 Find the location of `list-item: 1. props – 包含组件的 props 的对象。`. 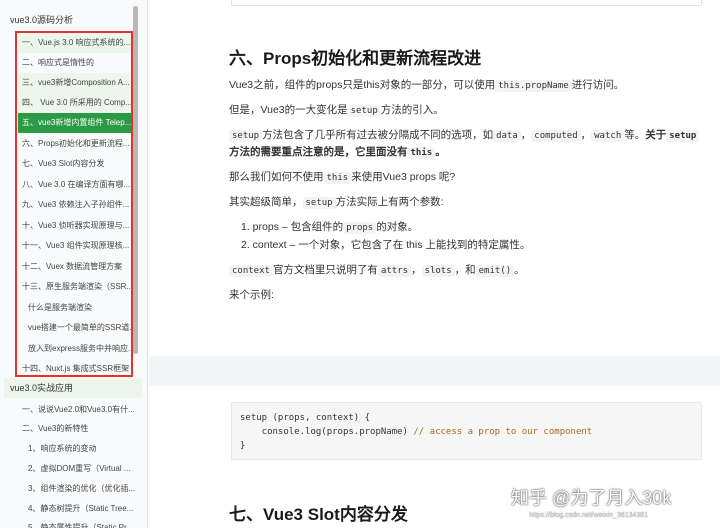

list-item: 1. props – 包含组件的 props 的对象。 is located at coordinates (330, 227).